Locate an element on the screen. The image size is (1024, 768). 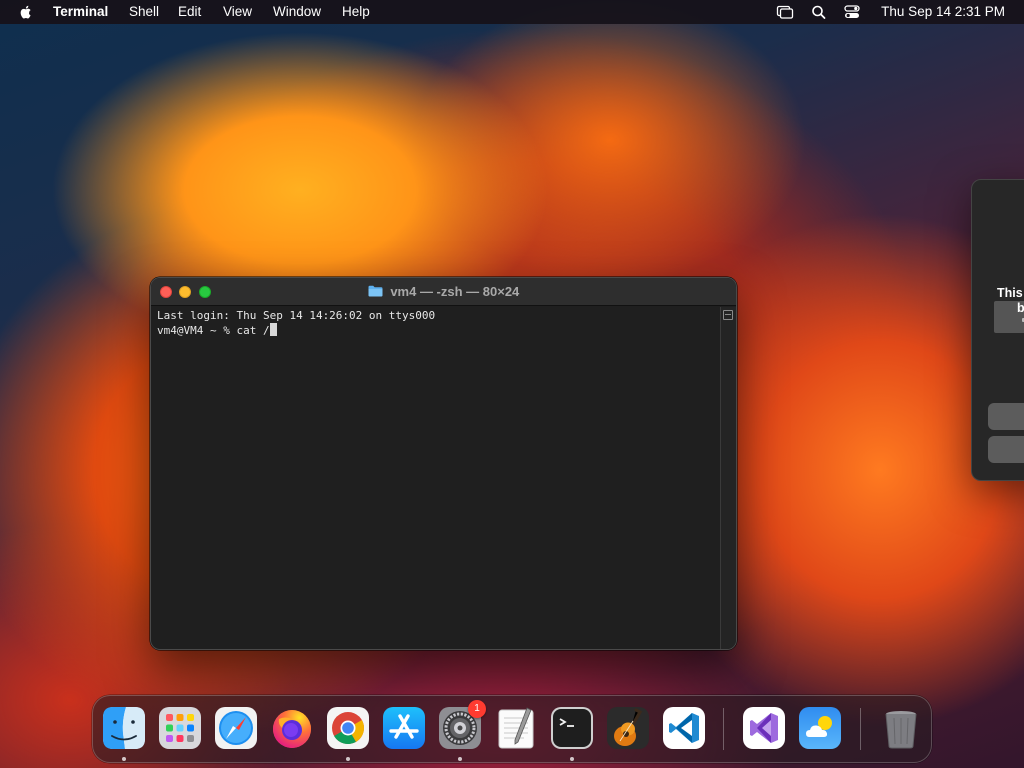
screen-mirroring-icon is located at coordinates (785, 12).